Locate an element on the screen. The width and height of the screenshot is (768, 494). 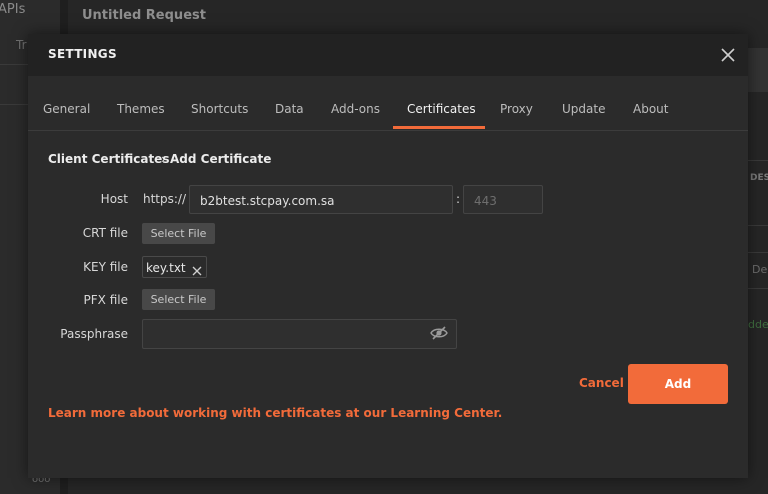
port-input: 443 is located at coordinates (503, 199).